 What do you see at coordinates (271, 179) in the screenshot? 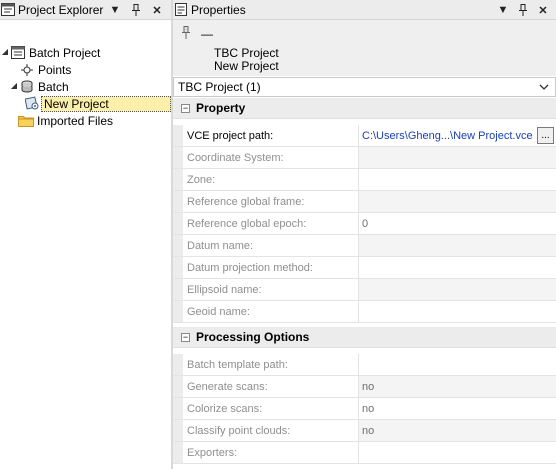
I see `prop-name: Zone:` at bounding box center [271, 179].